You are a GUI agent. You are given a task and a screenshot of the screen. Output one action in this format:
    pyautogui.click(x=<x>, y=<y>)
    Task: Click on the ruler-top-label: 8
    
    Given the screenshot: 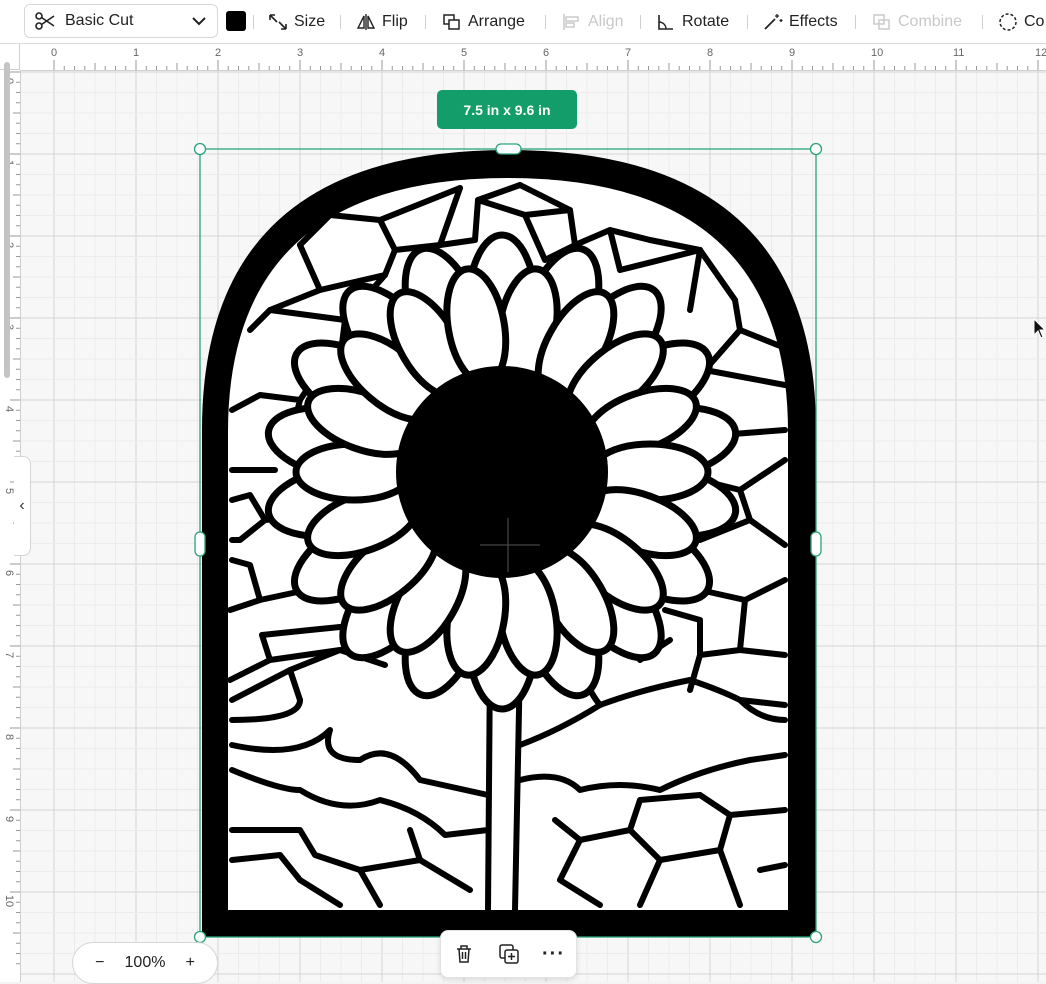 What is the action you would take?
    pyautogui.click(x=710, y=53)
    